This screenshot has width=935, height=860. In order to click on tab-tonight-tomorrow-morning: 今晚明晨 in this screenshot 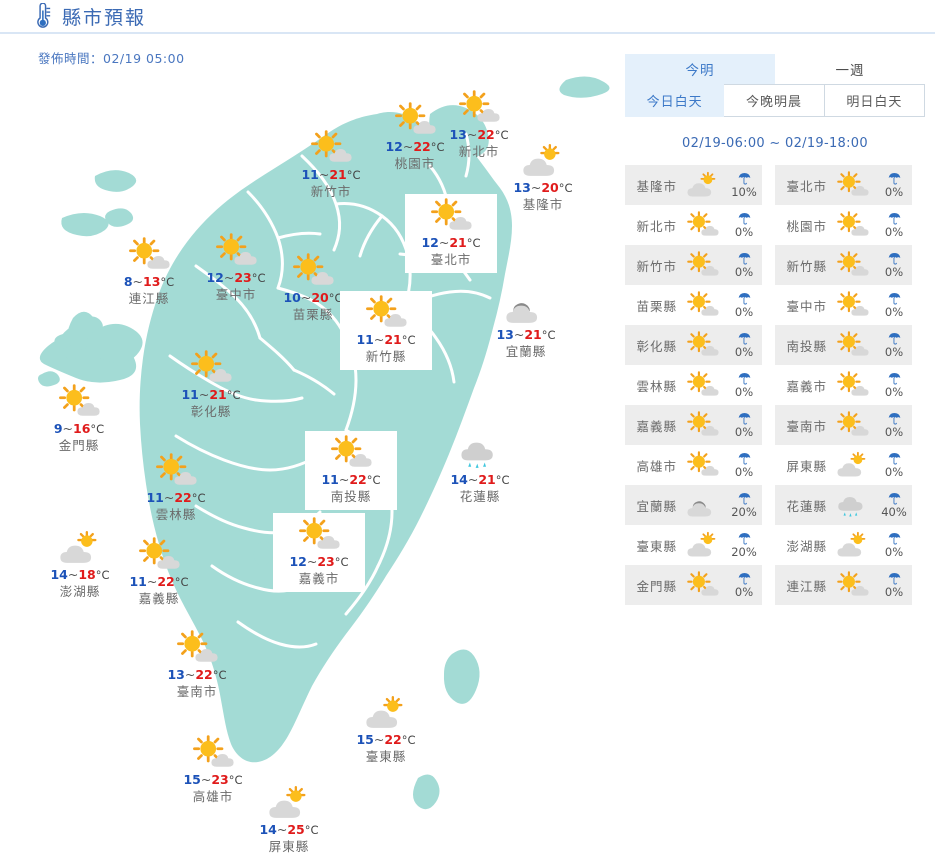, I will do `click(774, 100)`.